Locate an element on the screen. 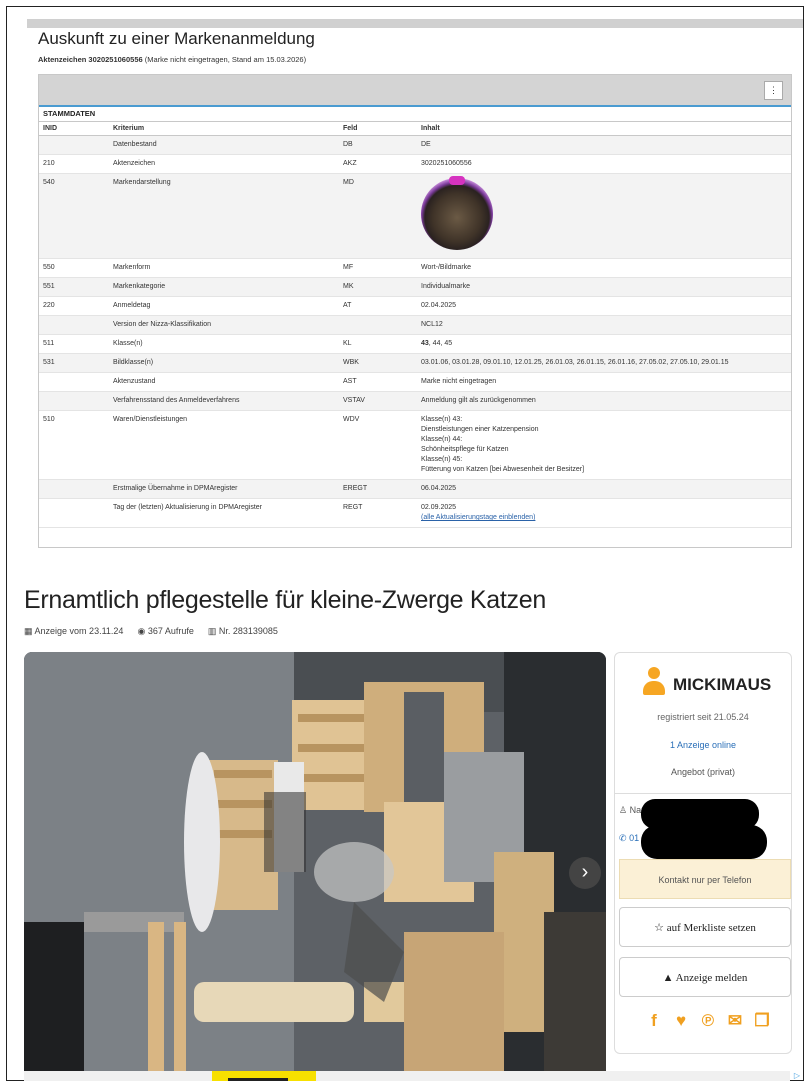 The image size is (810, 1087). show-all-updates-link: (alle Aktualisierungstage einblenden) is located at coordinates (604, 518).